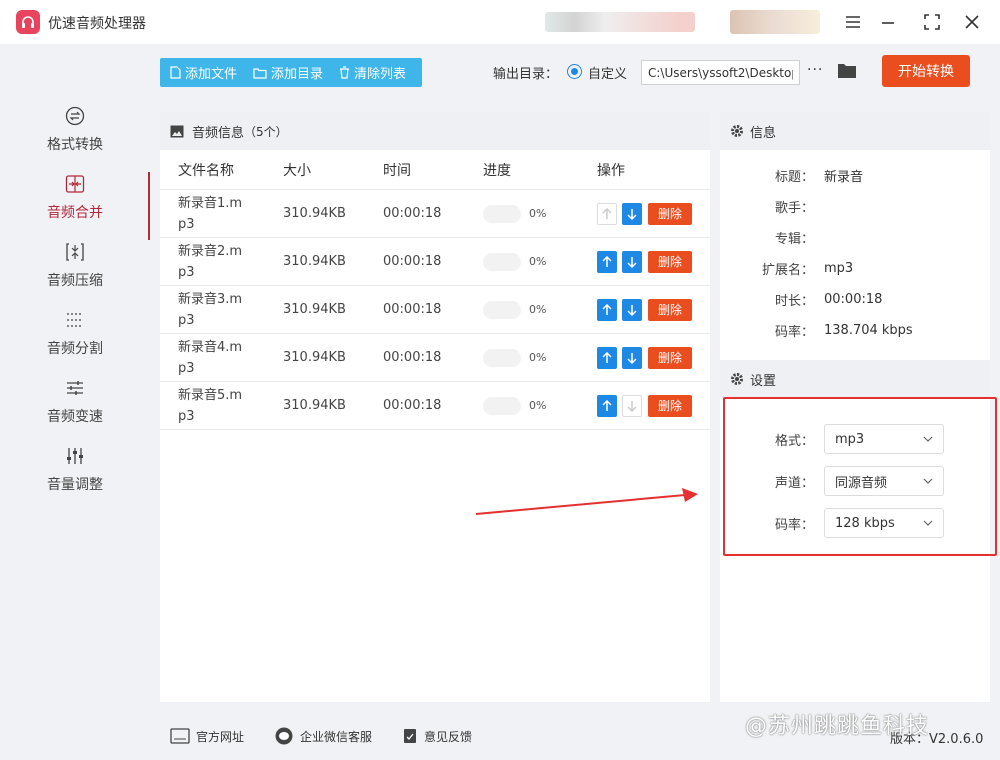 Image resolution: width=1000 pixels, height=760 pixels. What do you see at coordinates (586, 501) in the screenshot?
I see `annotation-arrow` at bounding box center [586, 501].